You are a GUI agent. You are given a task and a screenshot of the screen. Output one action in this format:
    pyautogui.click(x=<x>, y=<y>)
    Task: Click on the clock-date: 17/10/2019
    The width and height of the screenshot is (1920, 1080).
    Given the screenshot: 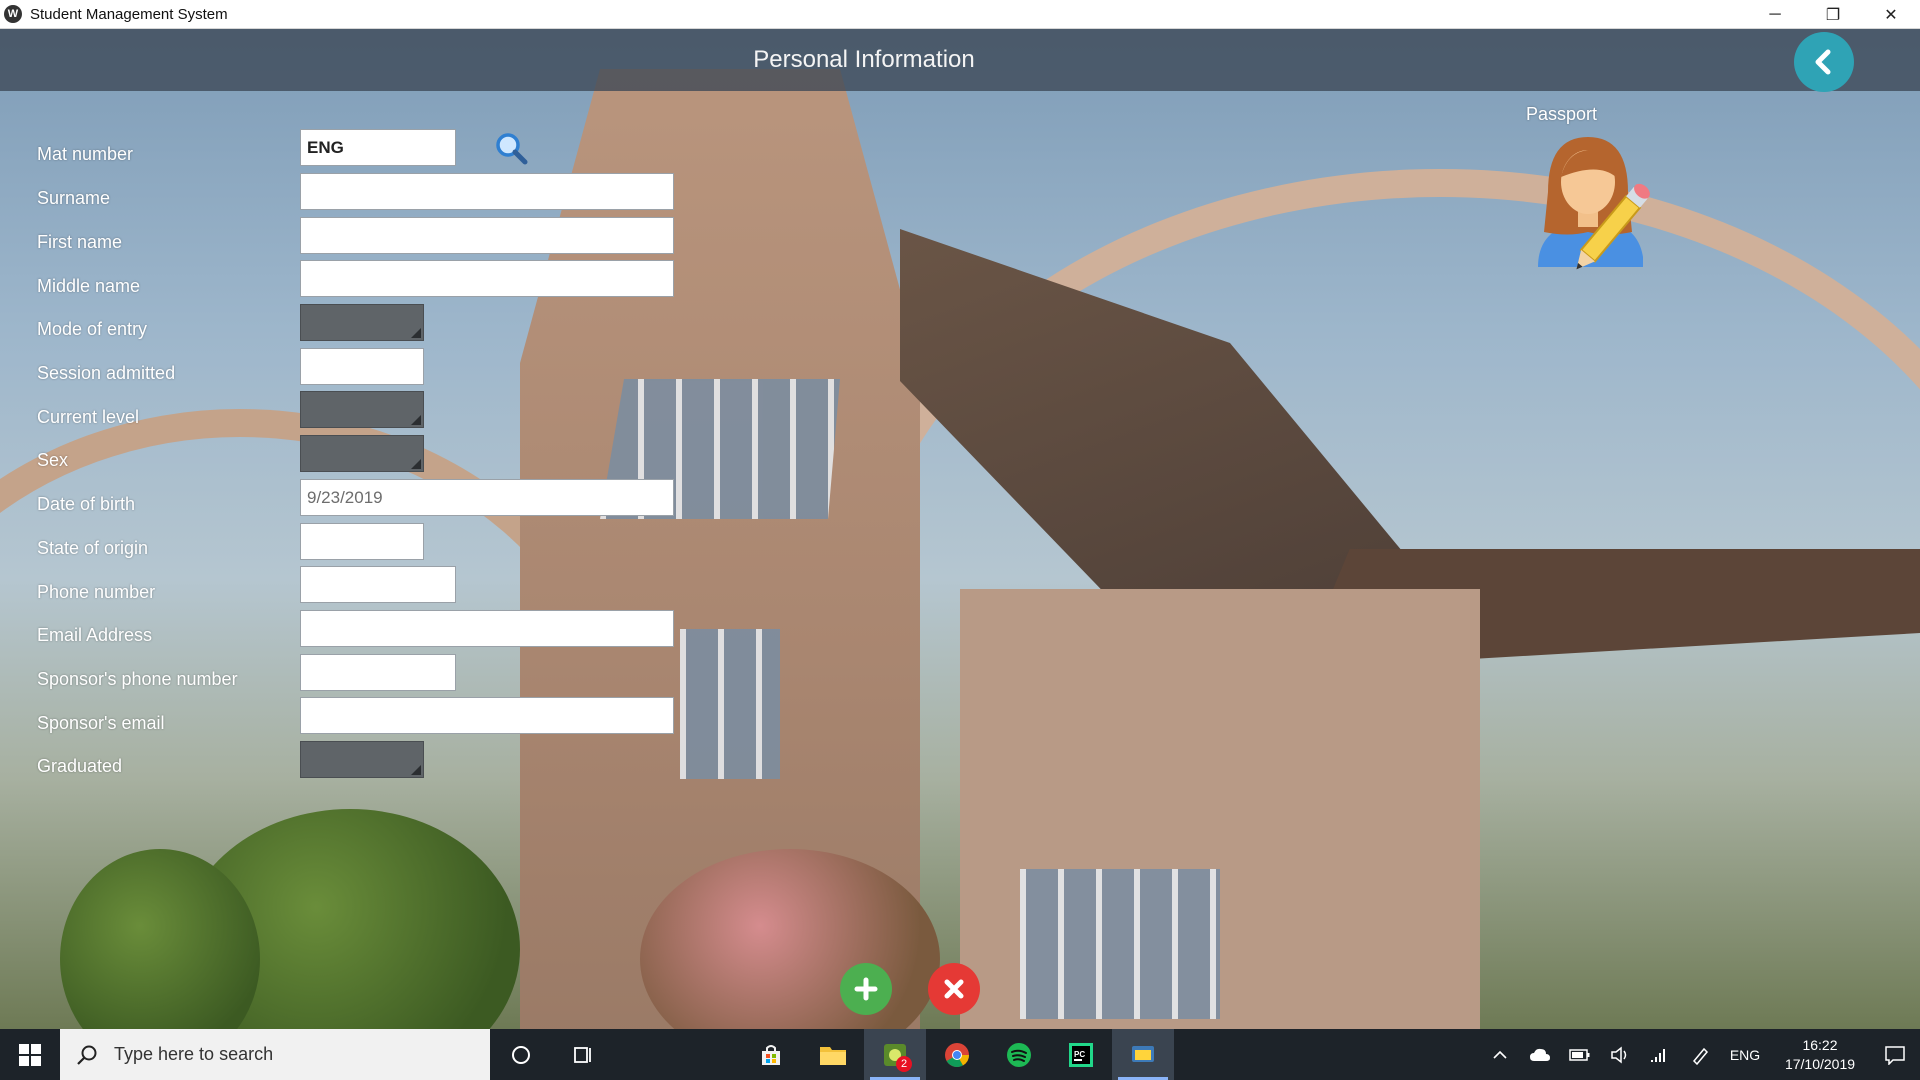 What is the action you would take?
    pyautogui.click(x=1820, y=1063)
    